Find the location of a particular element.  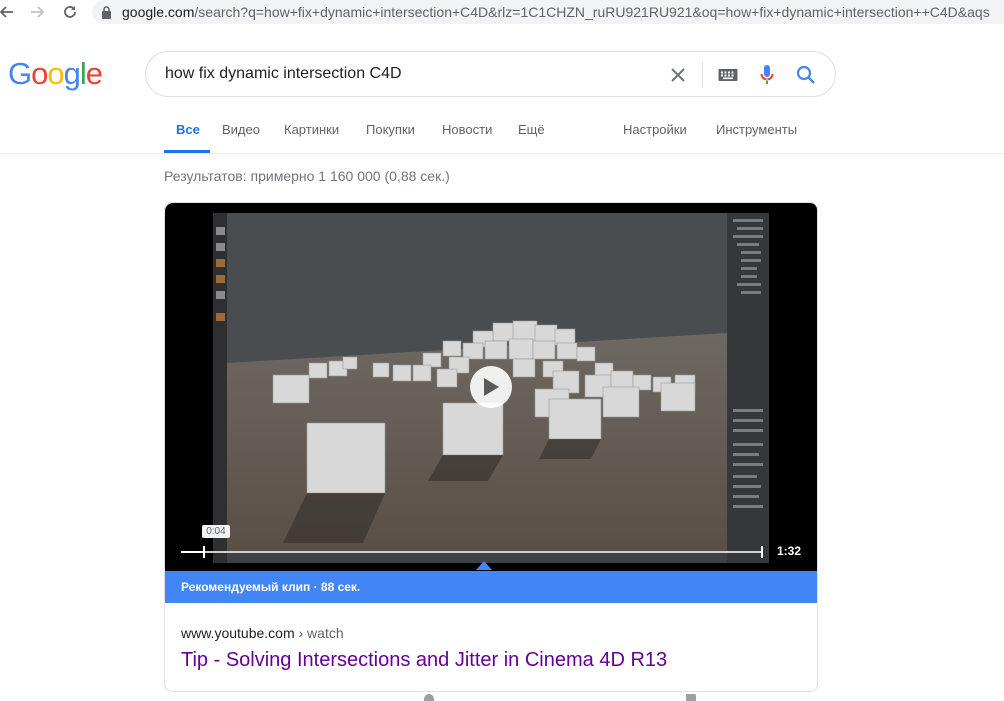

search-icon is located at coordinates (806, 75).